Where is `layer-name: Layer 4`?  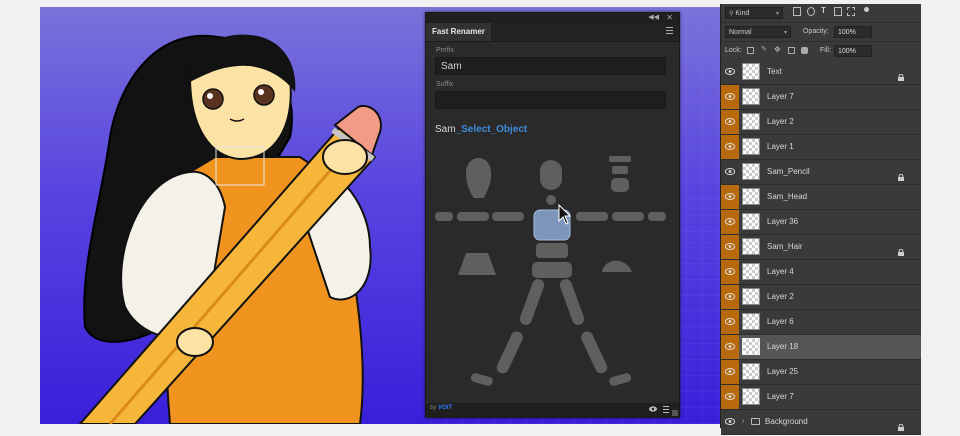
layer-name: Layer 4 is located at coordinates (780, 271).